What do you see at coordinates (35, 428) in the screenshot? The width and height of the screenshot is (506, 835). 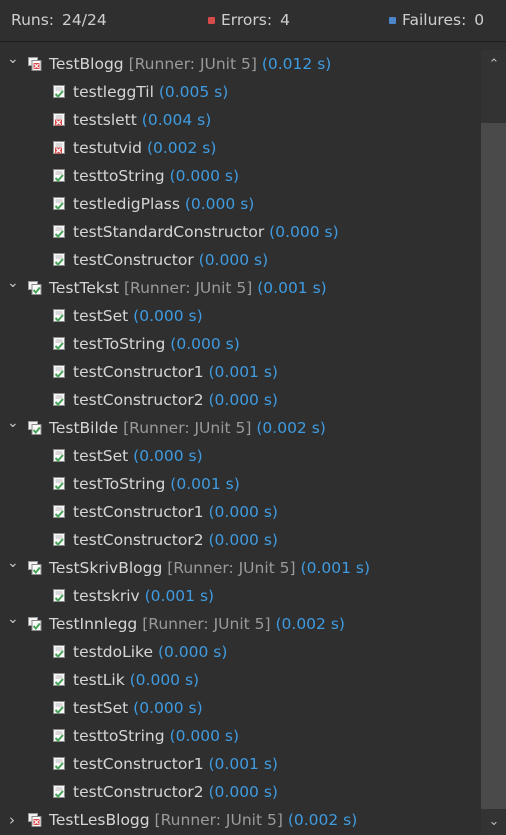 I see `suite-pass-icon` at bounding box center [35, 428].